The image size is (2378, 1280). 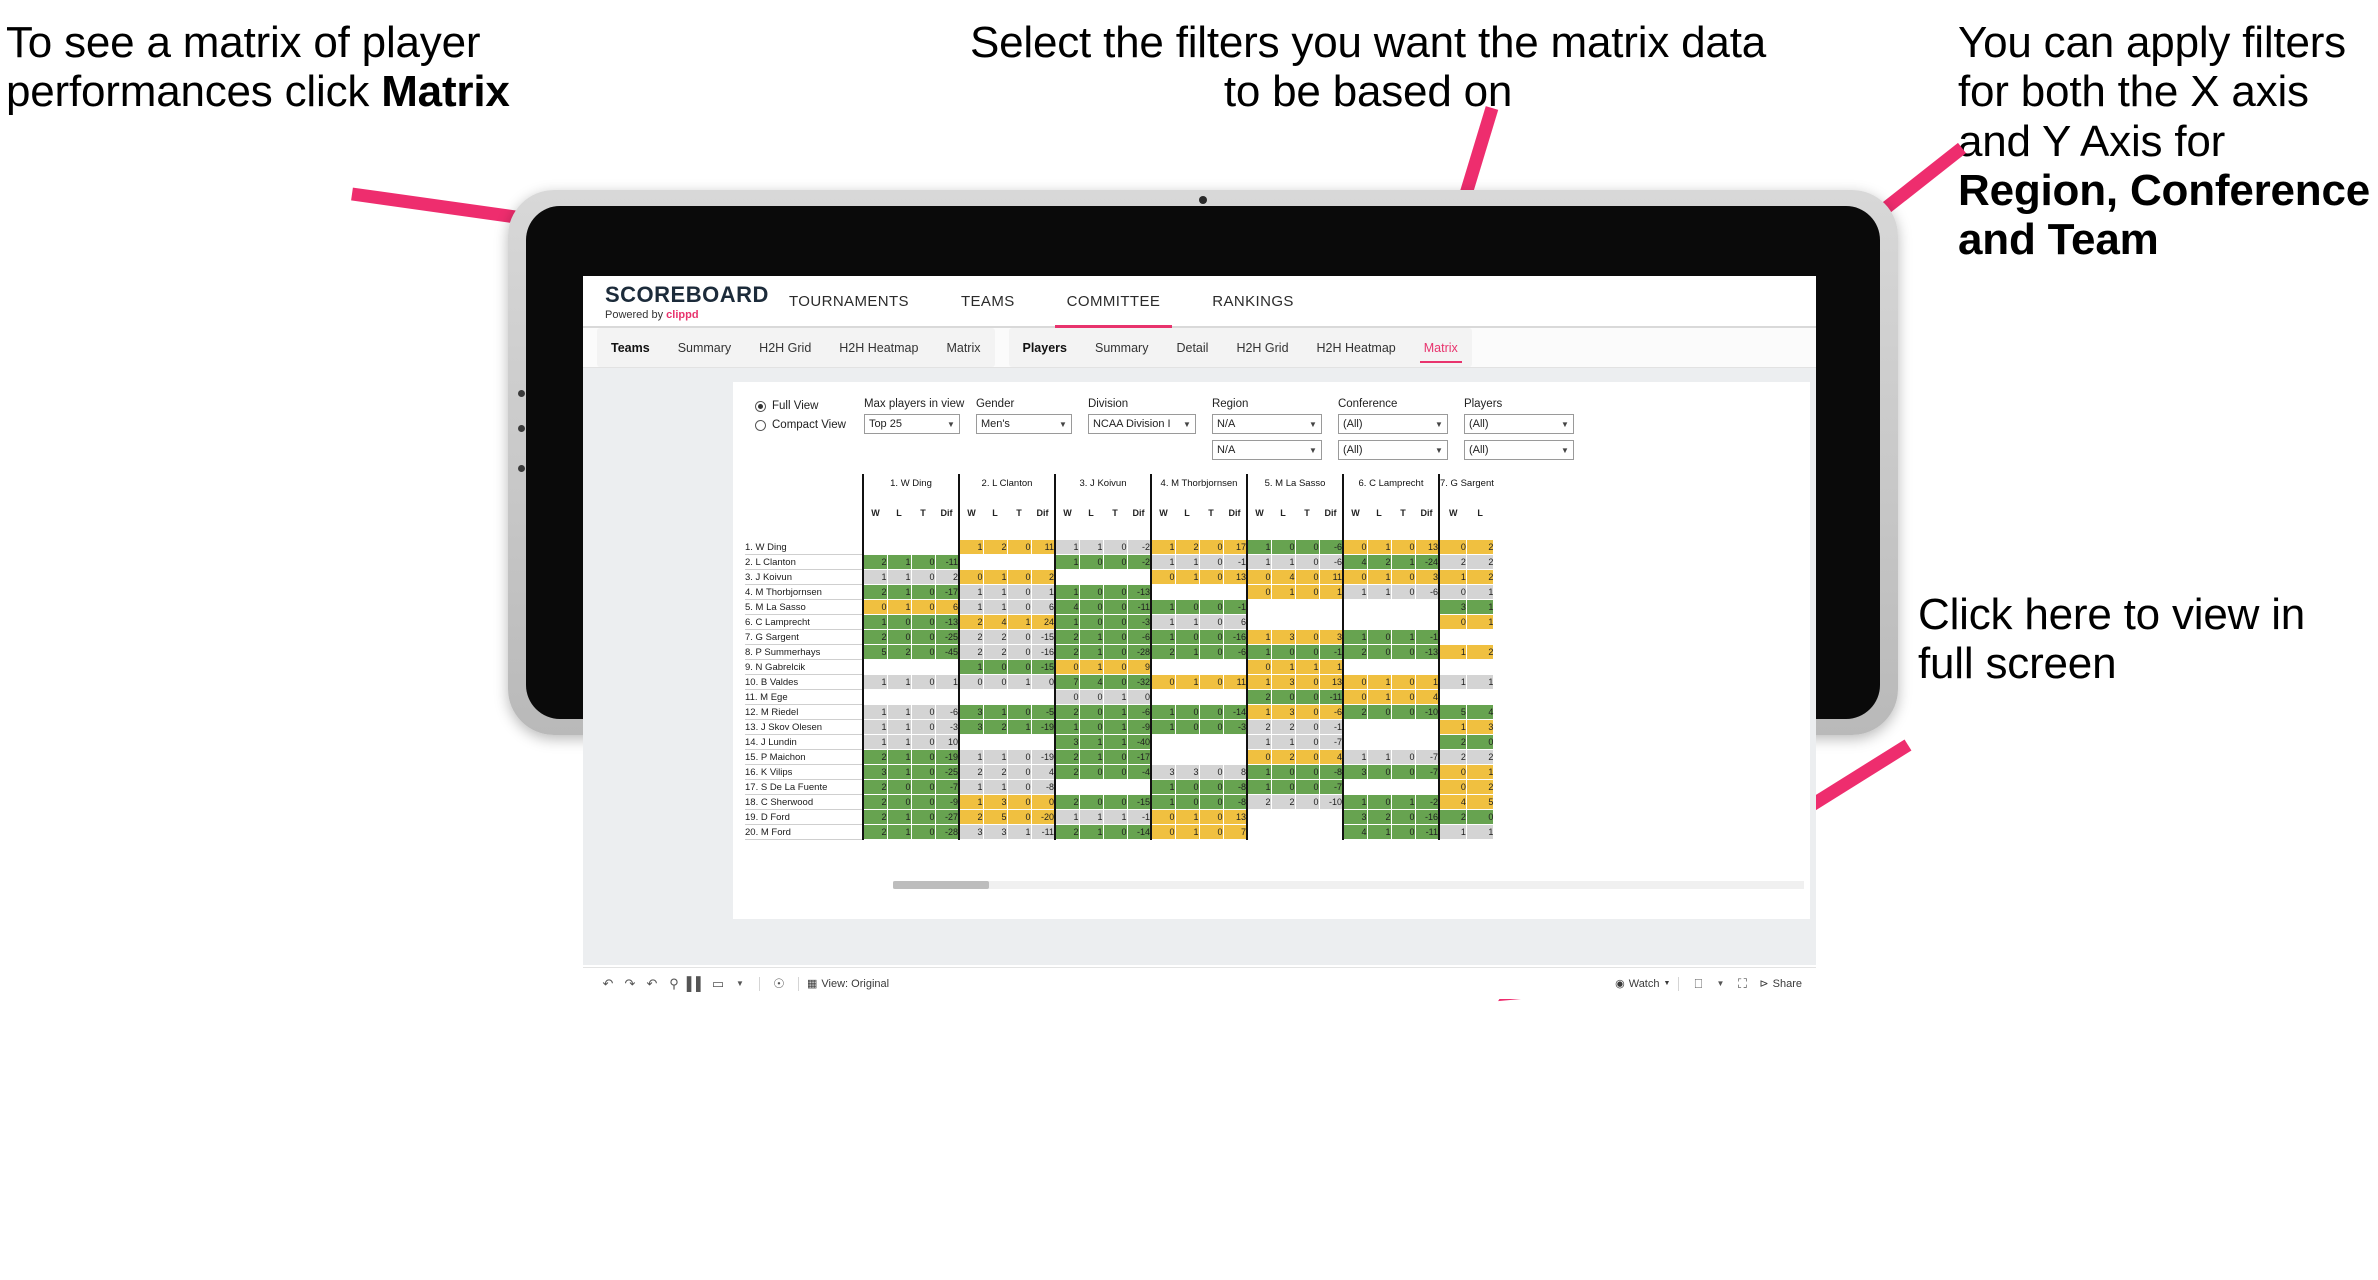 What do you see at coordinates (1518, 424) in the screenshot?
I see `select-players: (All) ▼` at bounding box center [1518, 424].